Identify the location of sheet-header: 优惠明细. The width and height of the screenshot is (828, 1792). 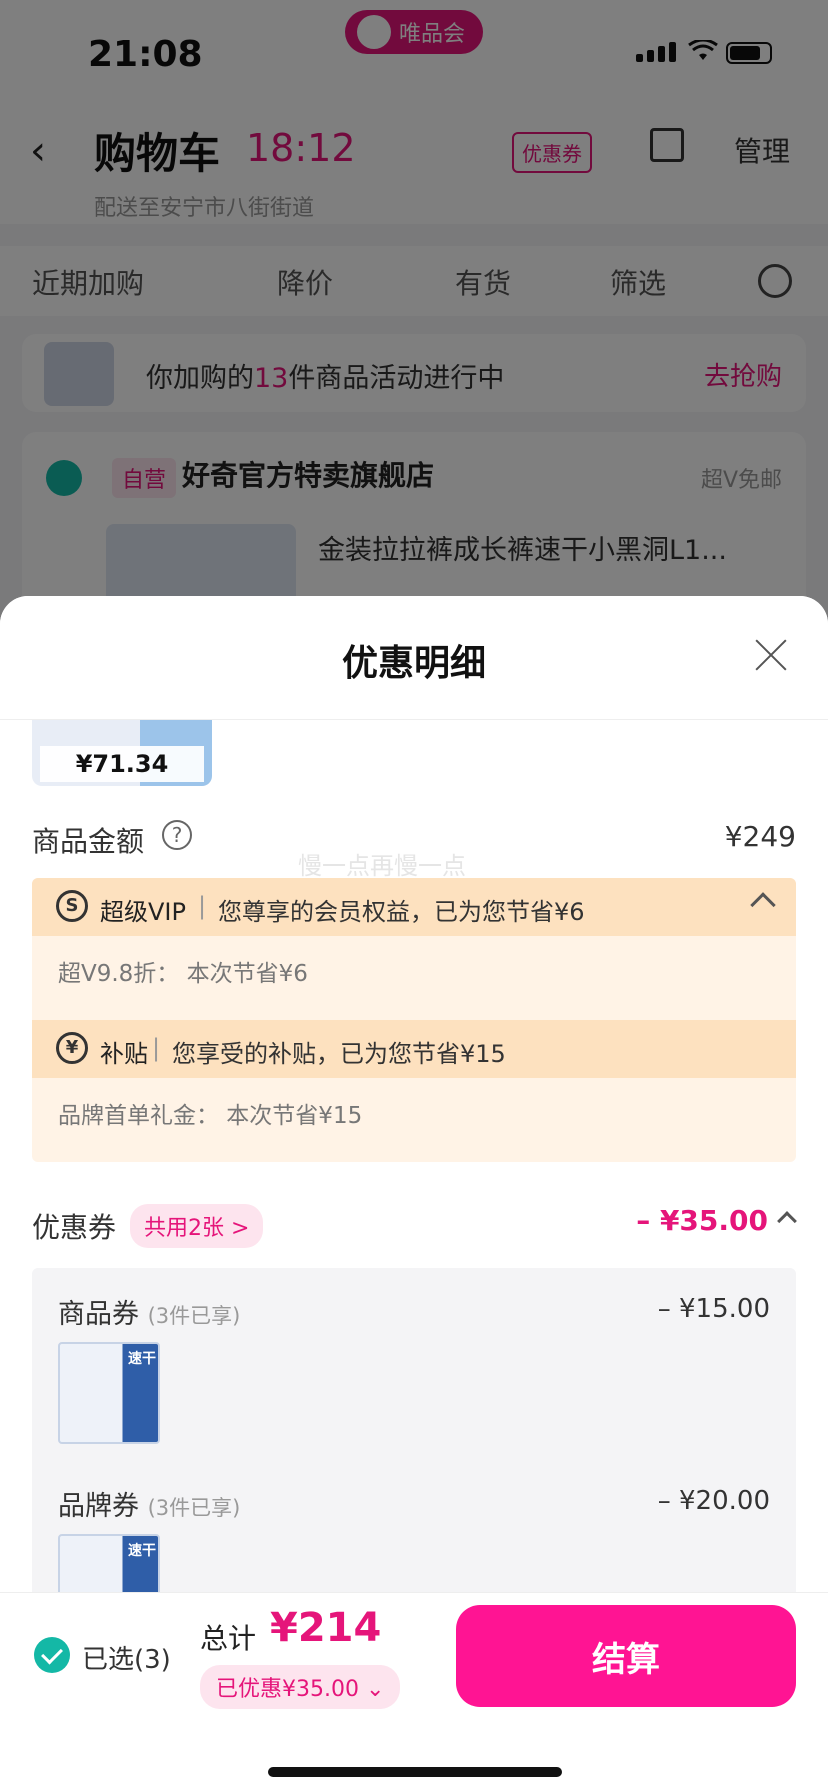
(414, 658).